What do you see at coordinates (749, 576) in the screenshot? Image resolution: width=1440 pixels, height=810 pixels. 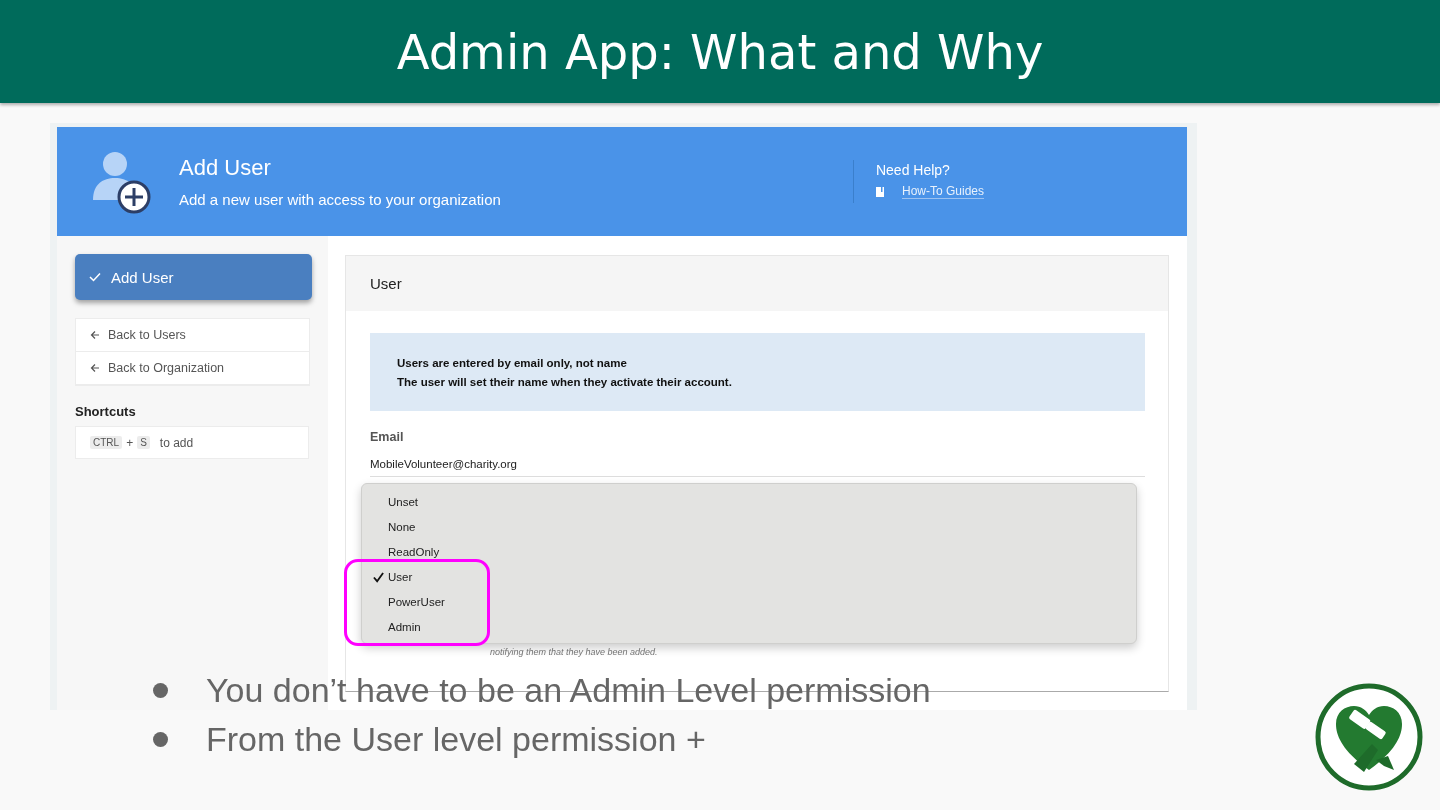 I see `menu-option: User` at bounding box center [749, 576].